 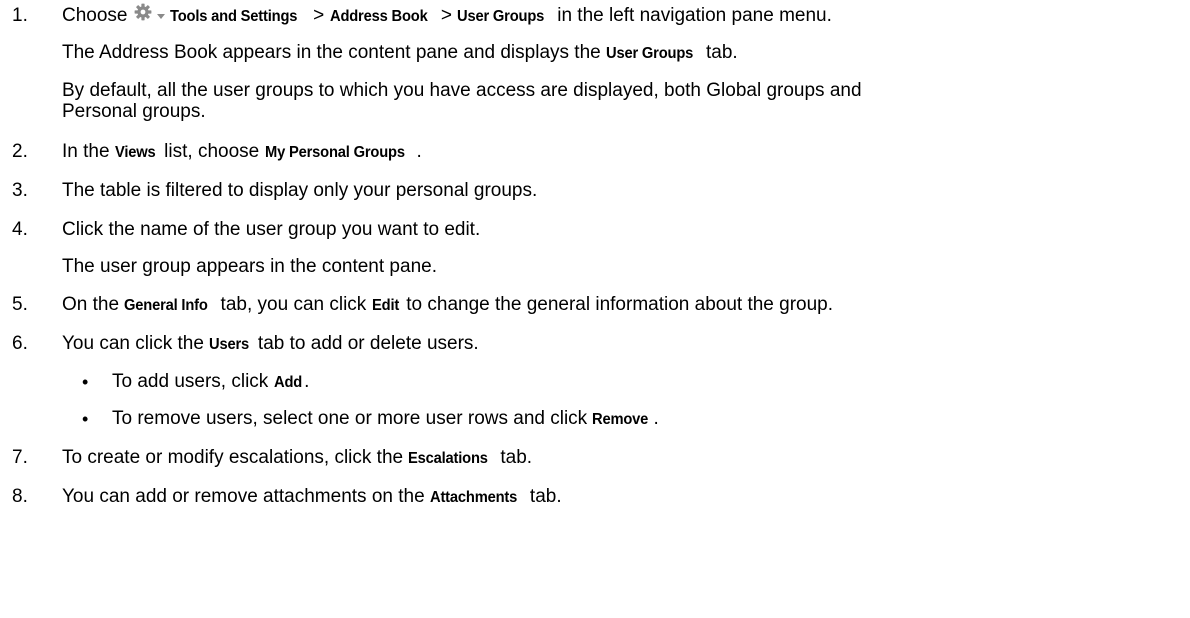 I want to click on step-number: 7., so click(x=20, y=457).